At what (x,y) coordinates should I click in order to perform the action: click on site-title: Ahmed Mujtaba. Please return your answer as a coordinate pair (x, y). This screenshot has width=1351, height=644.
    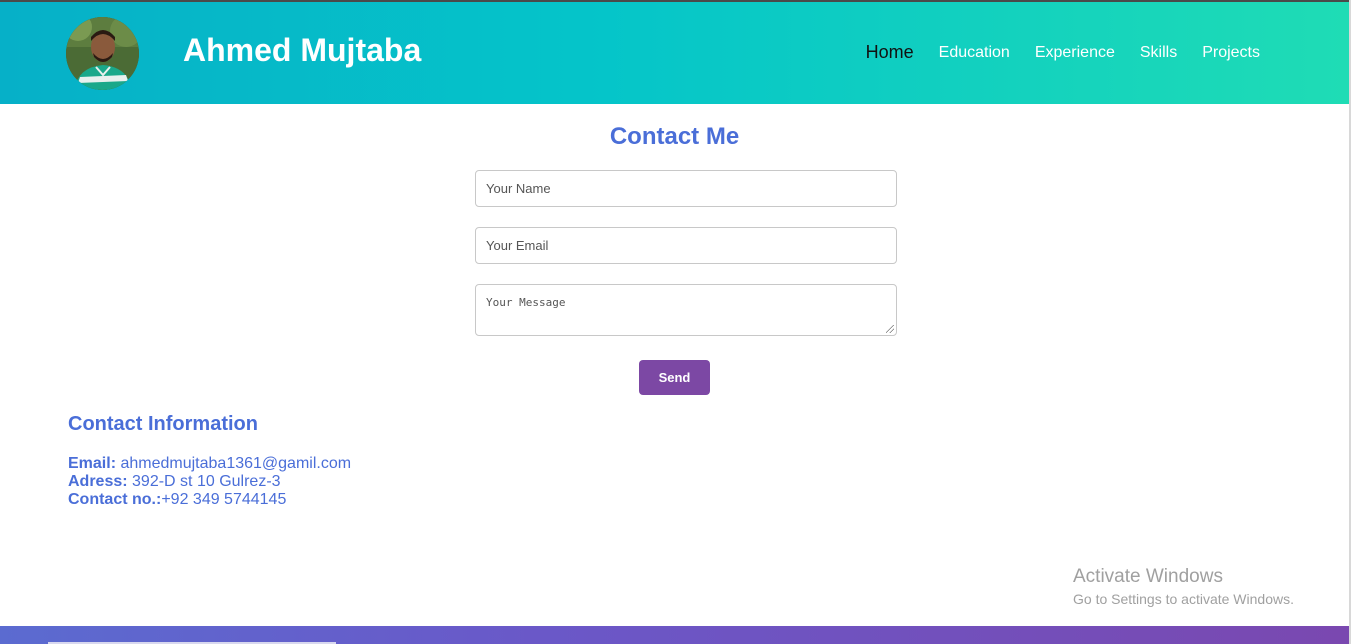
    Looking at the image, I should click on (302, 50).